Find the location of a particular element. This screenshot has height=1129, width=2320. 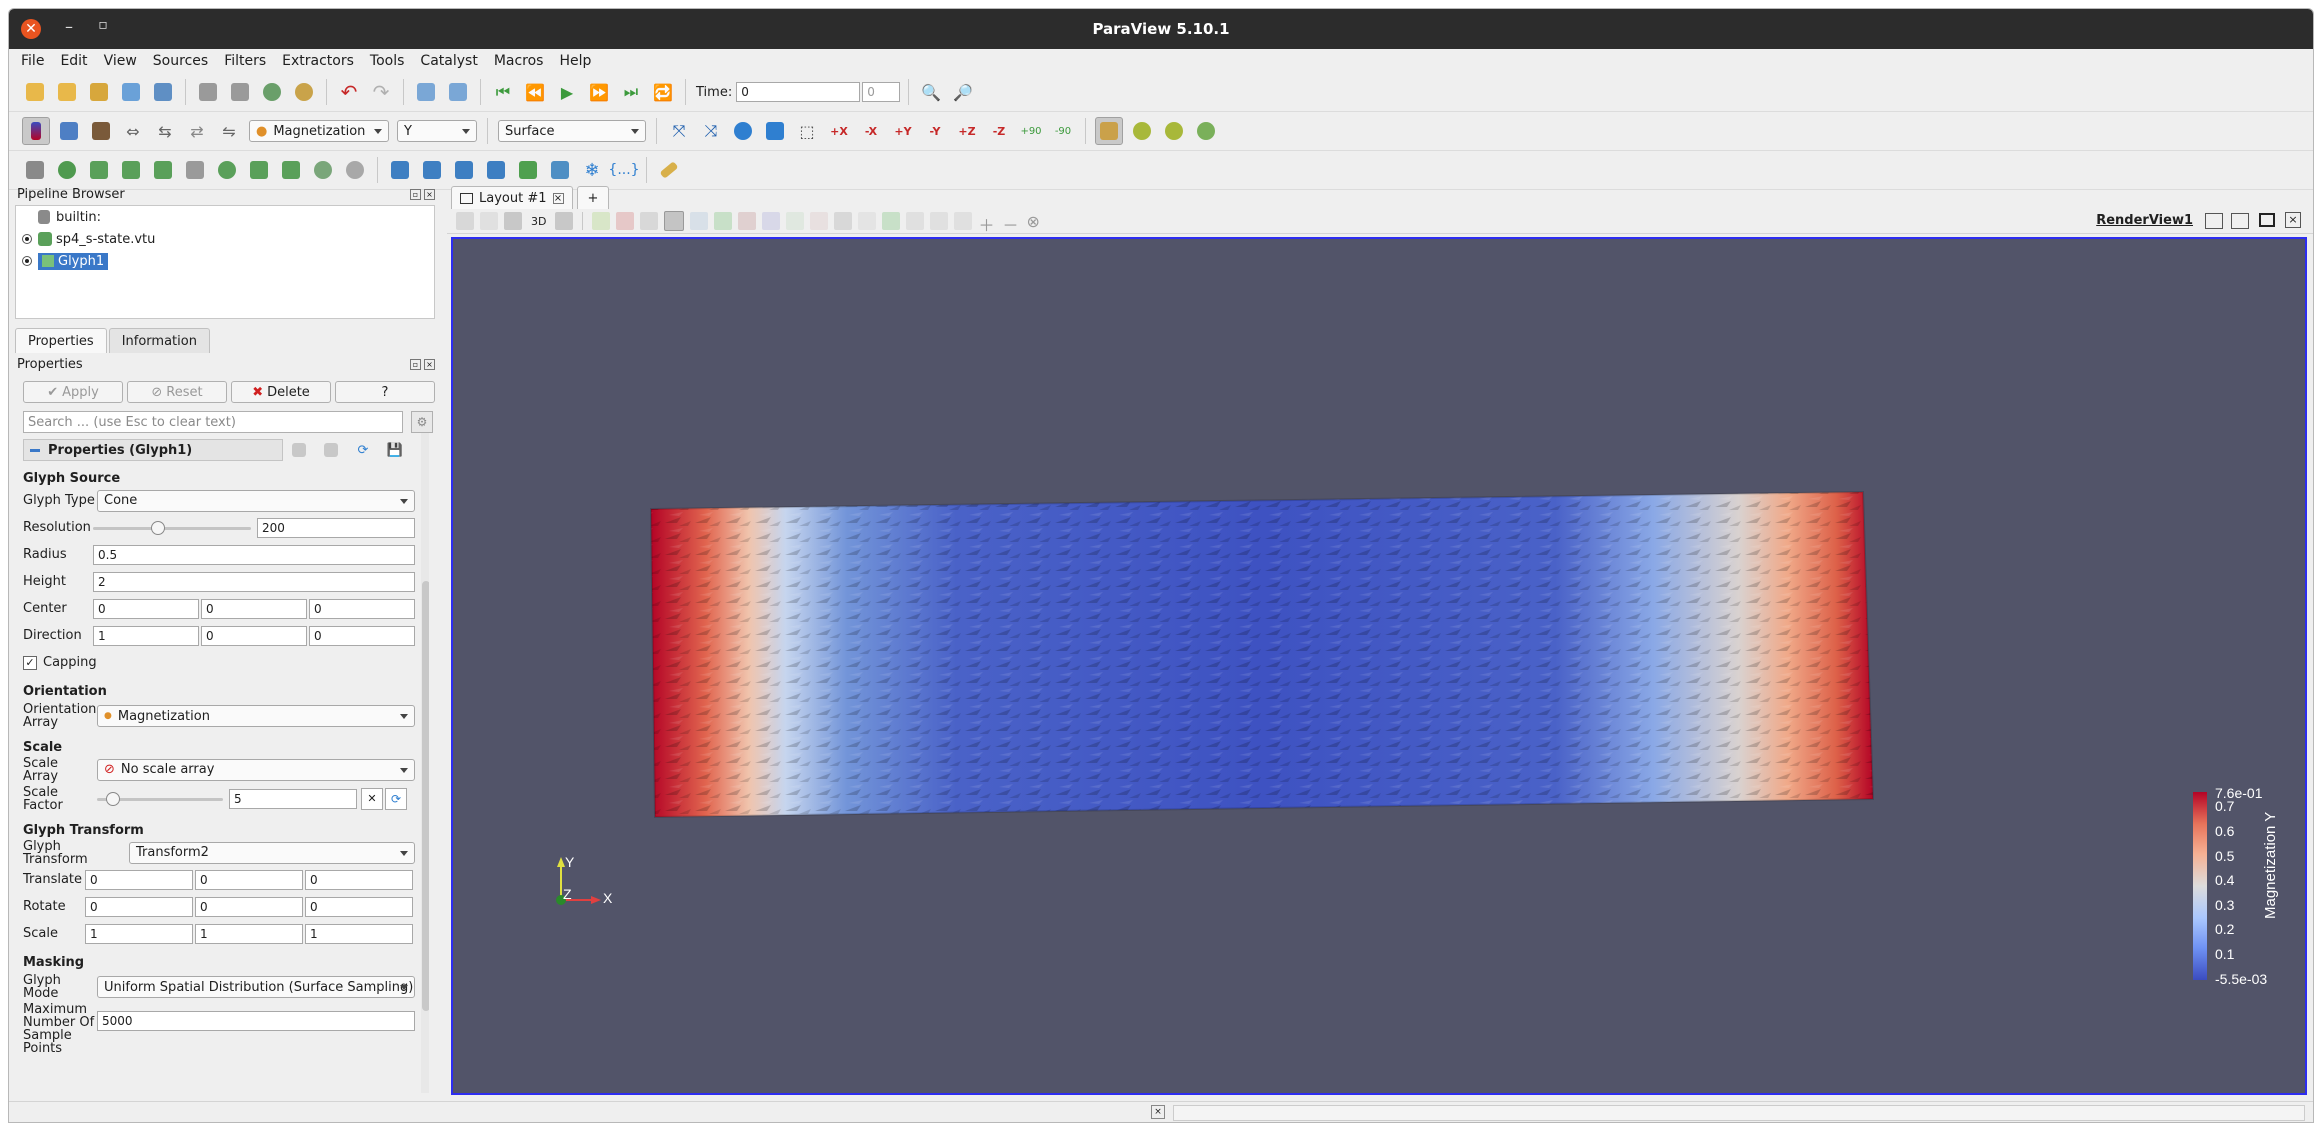

reset-camera-closest-button: ⤨ is located at coordinates (711, 131).